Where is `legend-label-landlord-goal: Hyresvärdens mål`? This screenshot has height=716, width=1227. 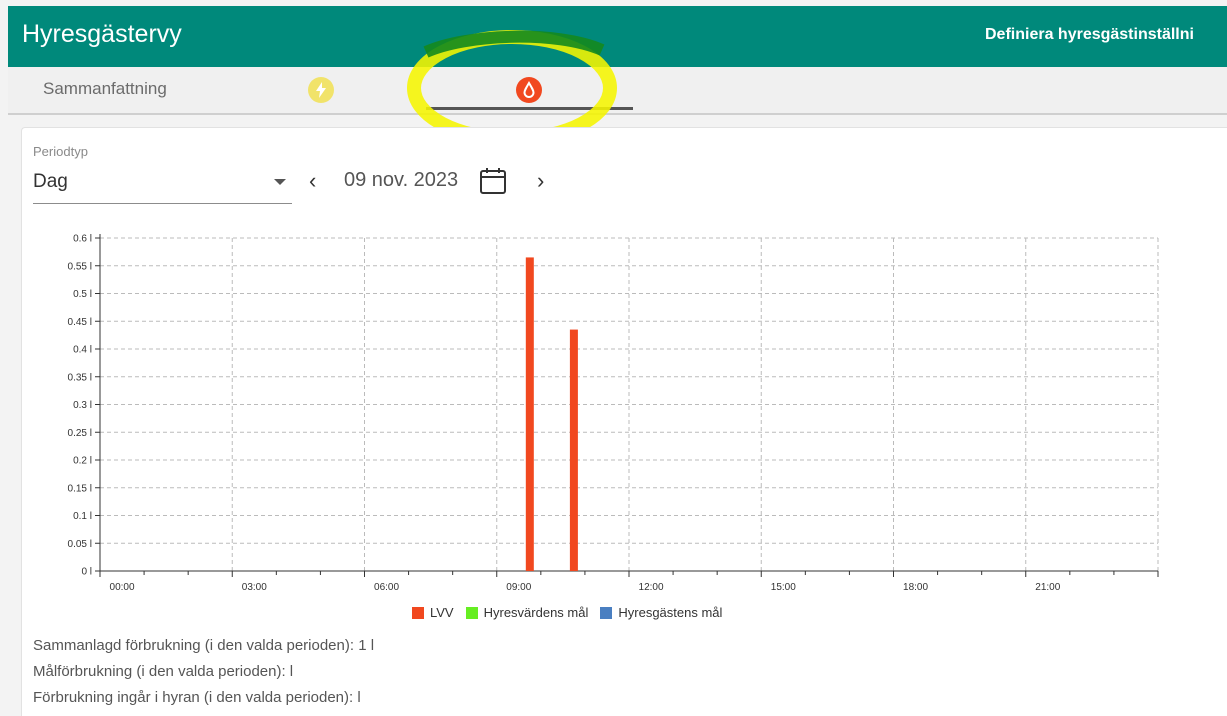 legend-label-landlord-goal: Hyresvärdens mål is located at coordinates (536, 612).